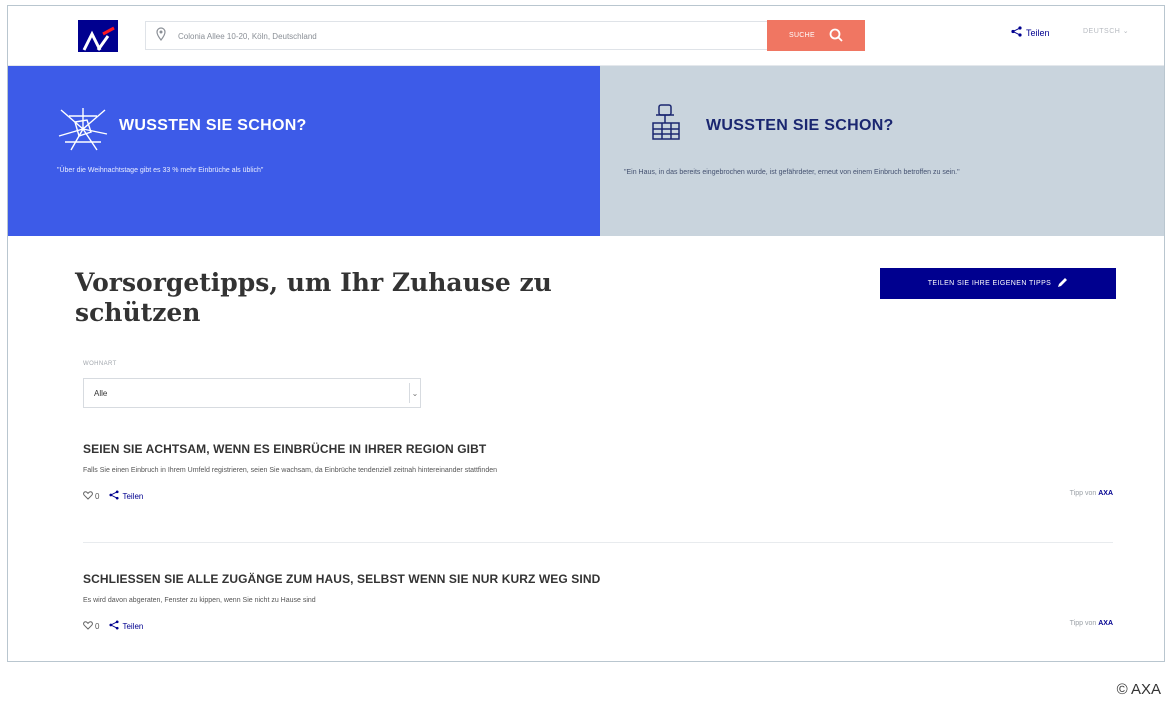  What do you see at coordinates (598, 542) in the screenshot?
I see `divider` at bounding box center [598, 542].